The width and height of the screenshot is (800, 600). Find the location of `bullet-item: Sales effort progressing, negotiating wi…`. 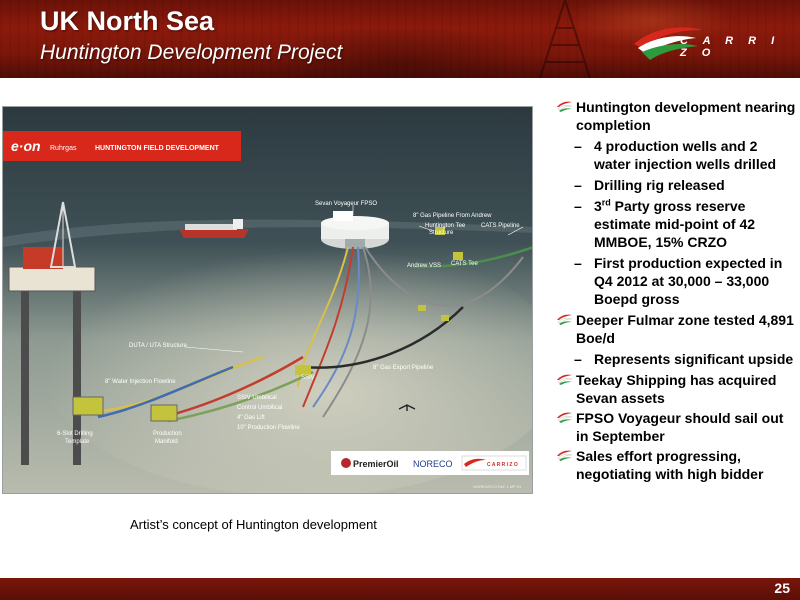

bullet-item: Sales effort progressing, negotiating wi… is located at coordinates (676, 465).